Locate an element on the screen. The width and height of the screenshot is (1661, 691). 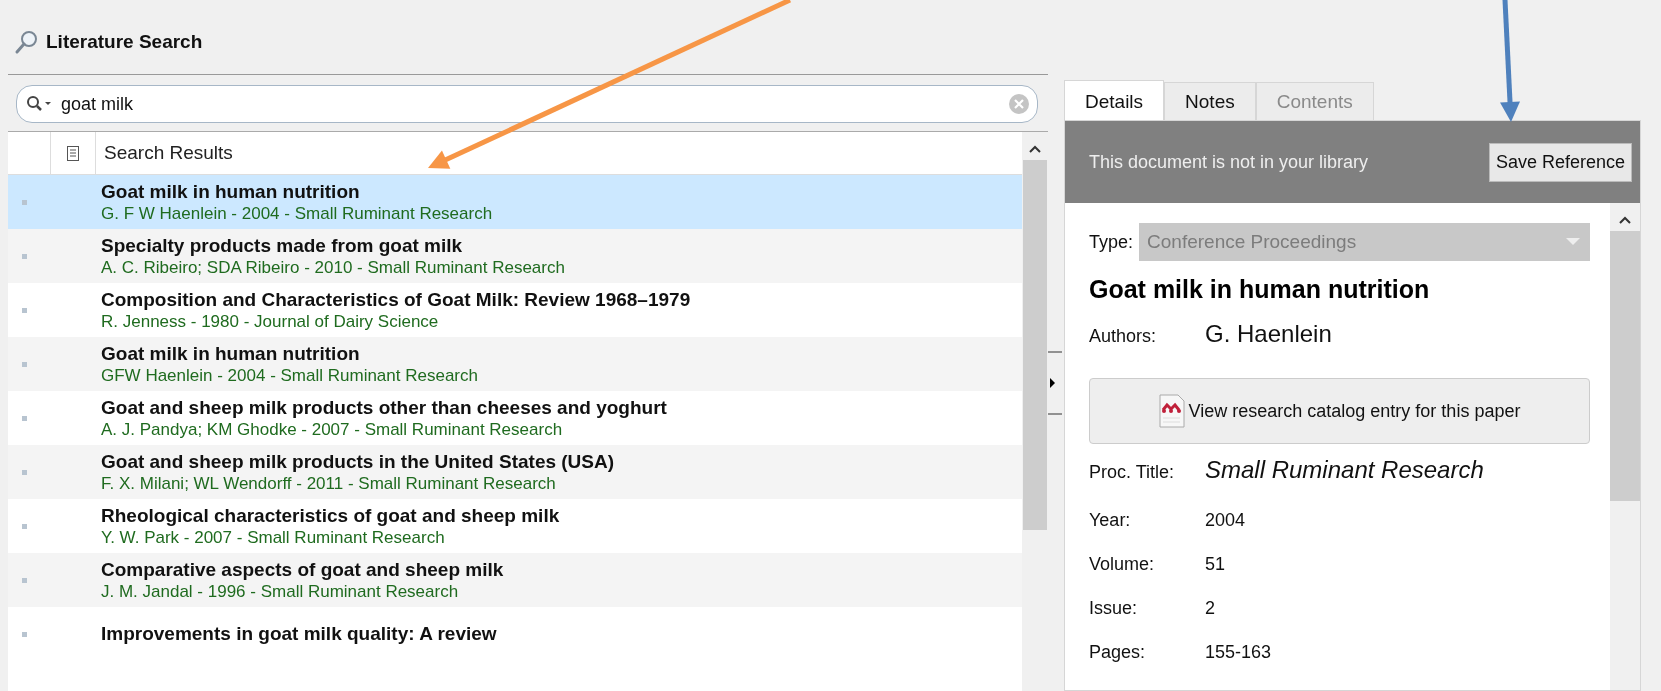
result-row: Goat and sheep milk products in the United States (USA) F. X. Milani; WL Wendorff - 2011 - Small Ruminant Research is located at coordinates (515, 472).